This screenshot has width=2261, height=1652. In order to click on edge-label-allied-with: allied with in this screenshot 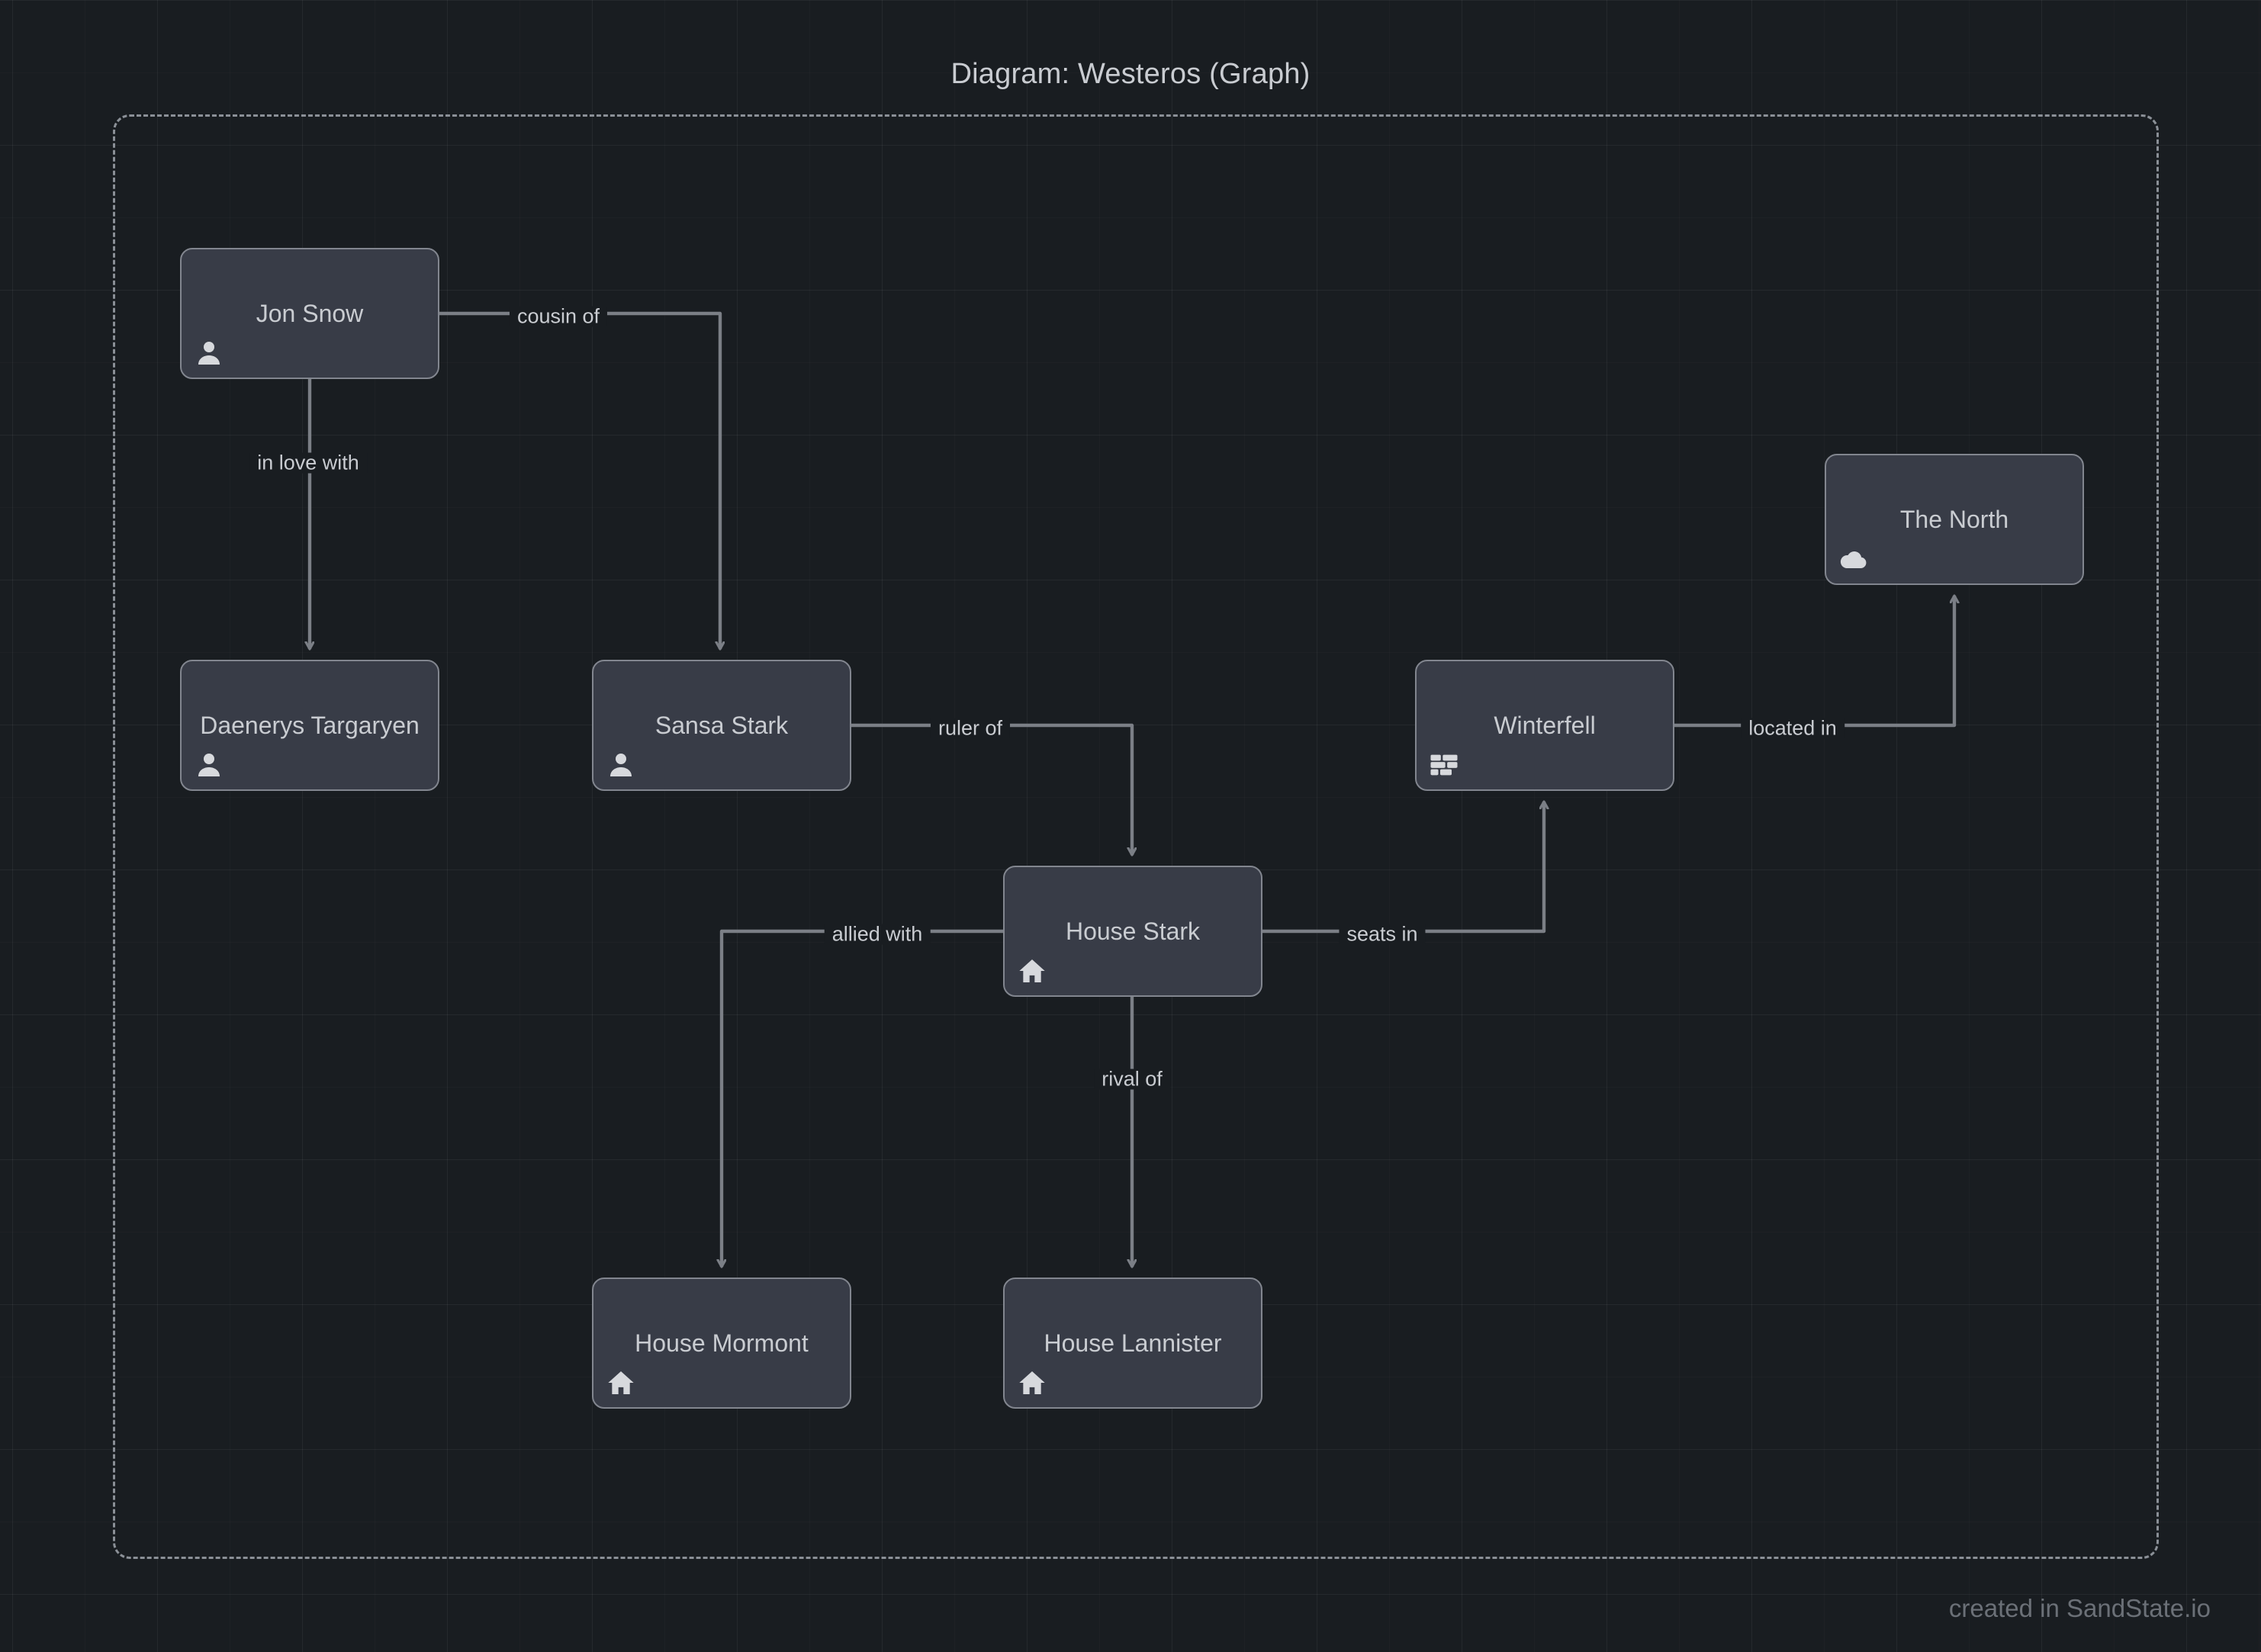, I will do `click(877, 935)`.